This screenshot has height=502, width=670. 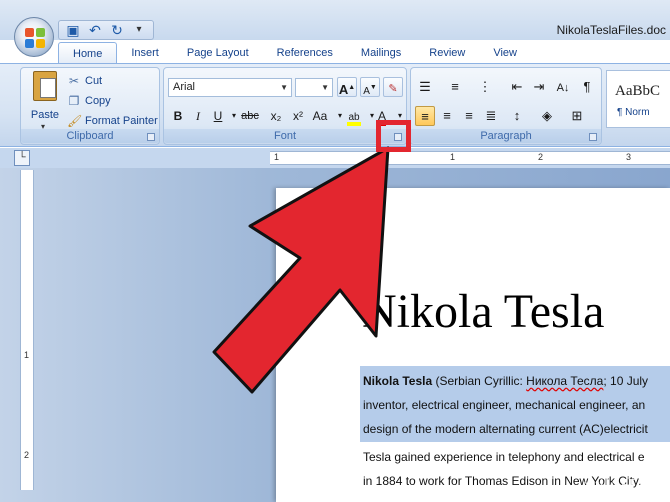 I want to click on customize-quick-access-button: ▾, so click(x=139, y=30).